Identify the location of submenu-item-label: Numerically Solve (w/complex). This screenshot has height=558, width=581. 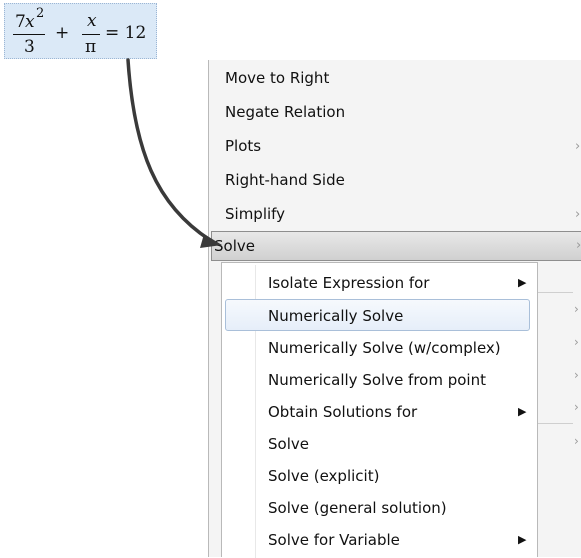
(384, 348).